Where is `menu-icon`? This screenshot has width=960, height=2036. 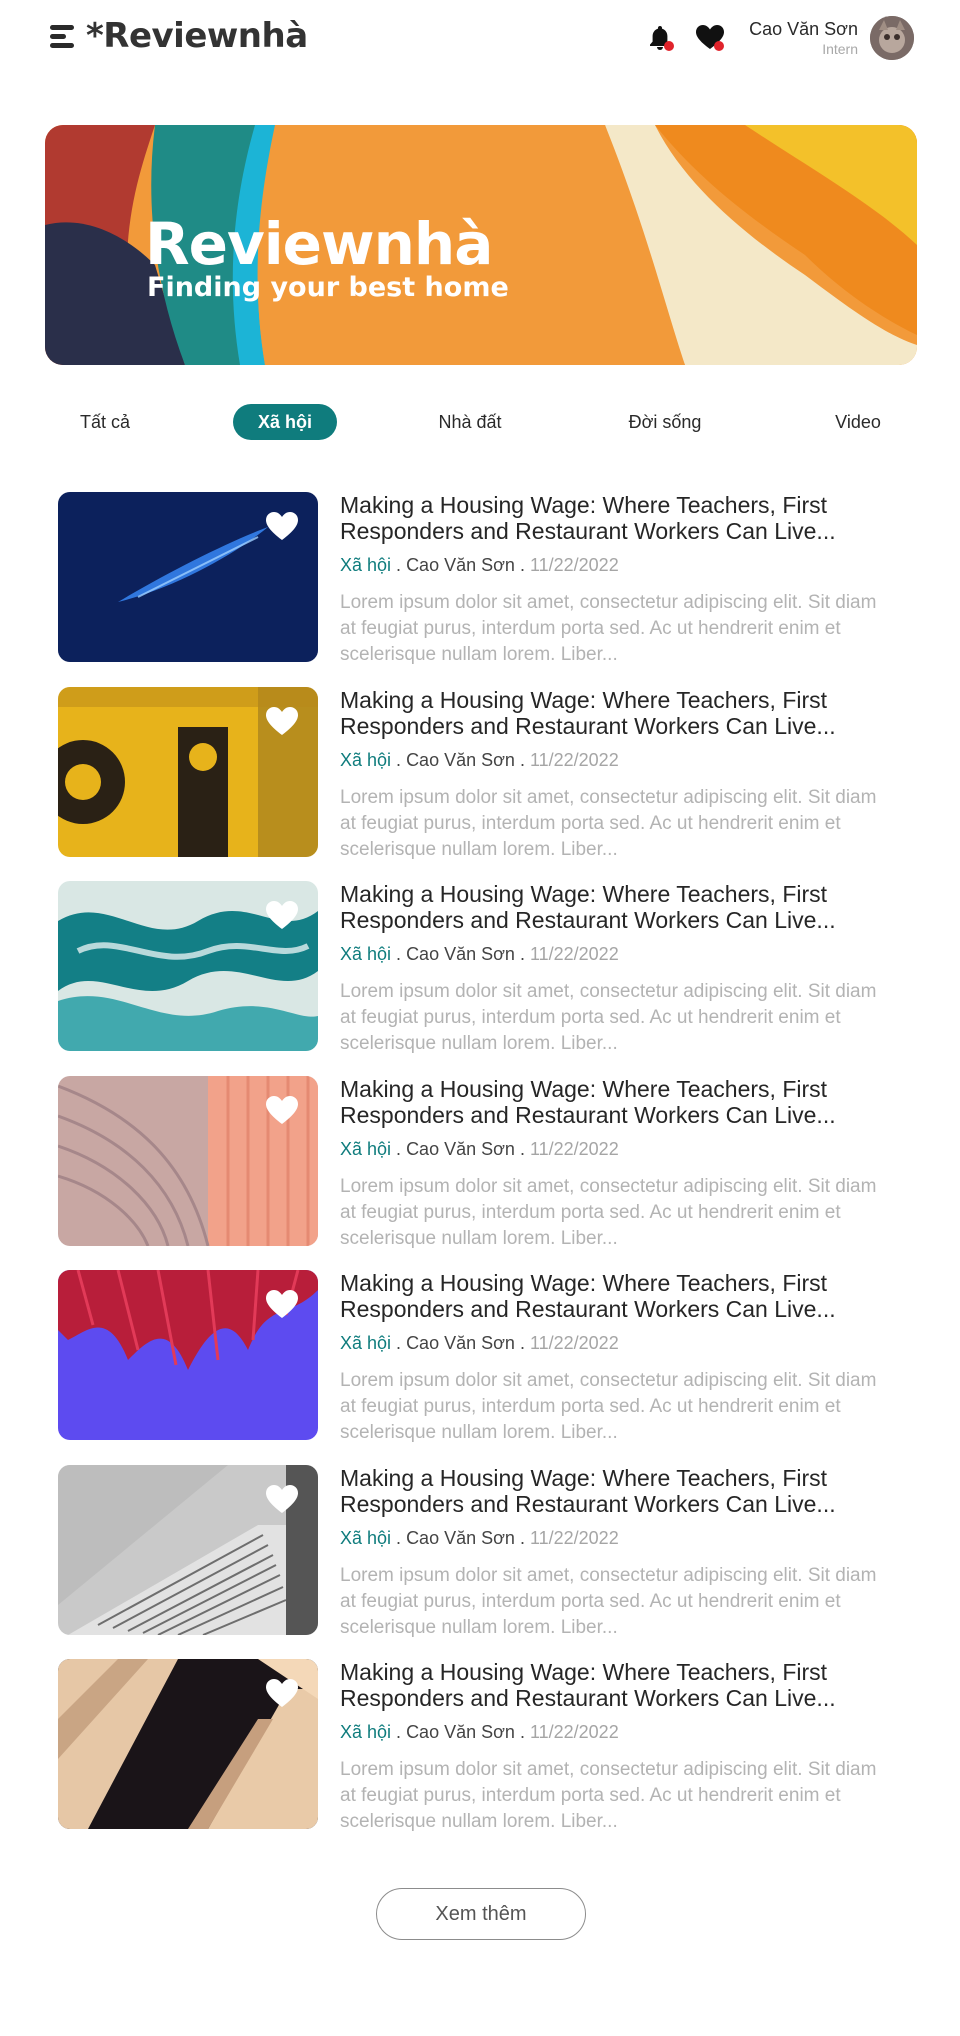
menu-icon is located at coordinates (64, 36).